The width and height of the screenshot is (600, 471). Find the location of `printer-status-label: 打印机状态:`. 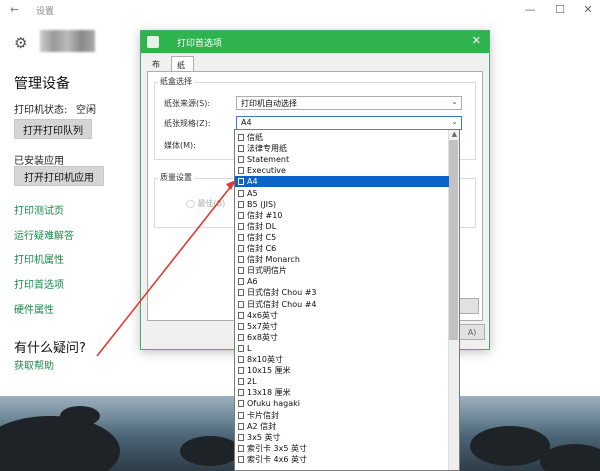

printer-status-label: 打印机状态: is located at coordinates (41, 110).